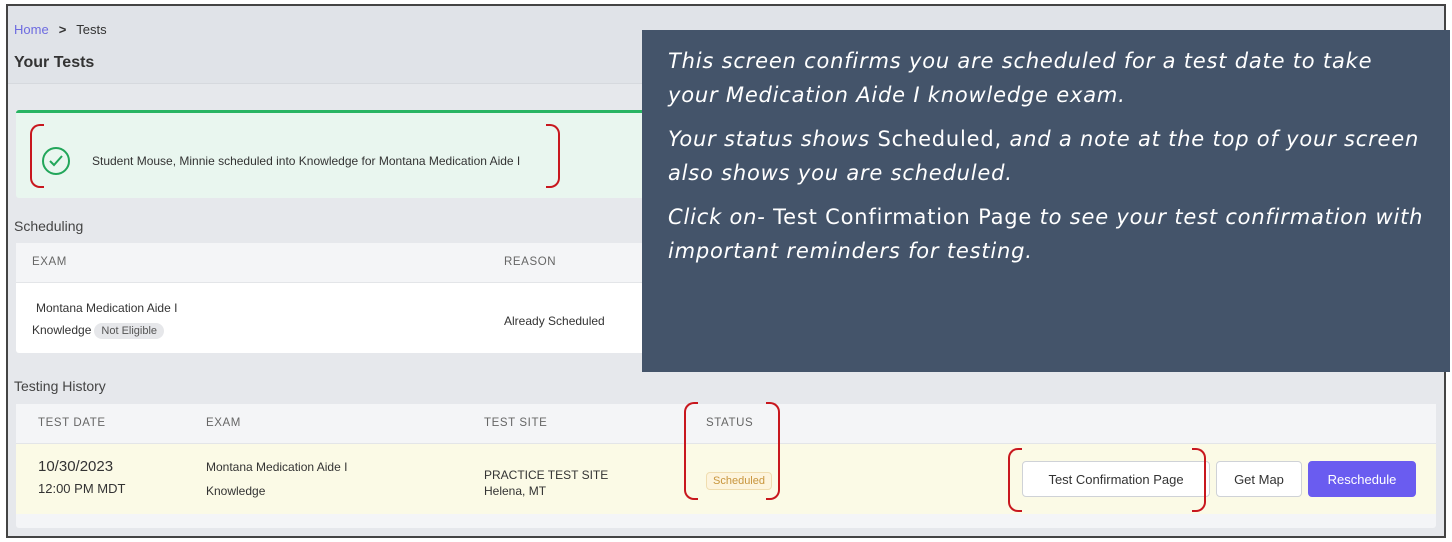 The image size is (1452, 542). Describe the element at coordinates (54, 62) in the screenshot. I see `page-title: Your Tests` at that location.